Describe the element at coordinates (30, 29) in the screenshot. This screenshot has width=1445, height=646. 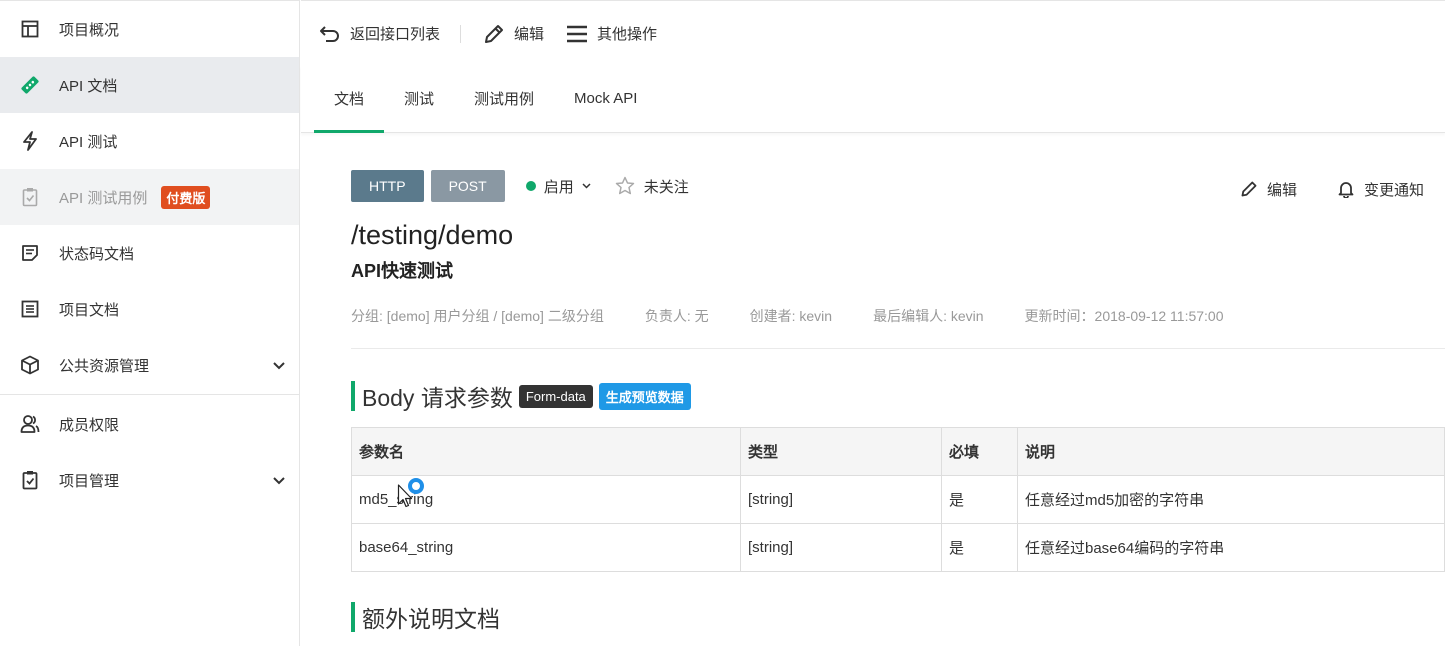
I see `dashboard-icon` at that location.